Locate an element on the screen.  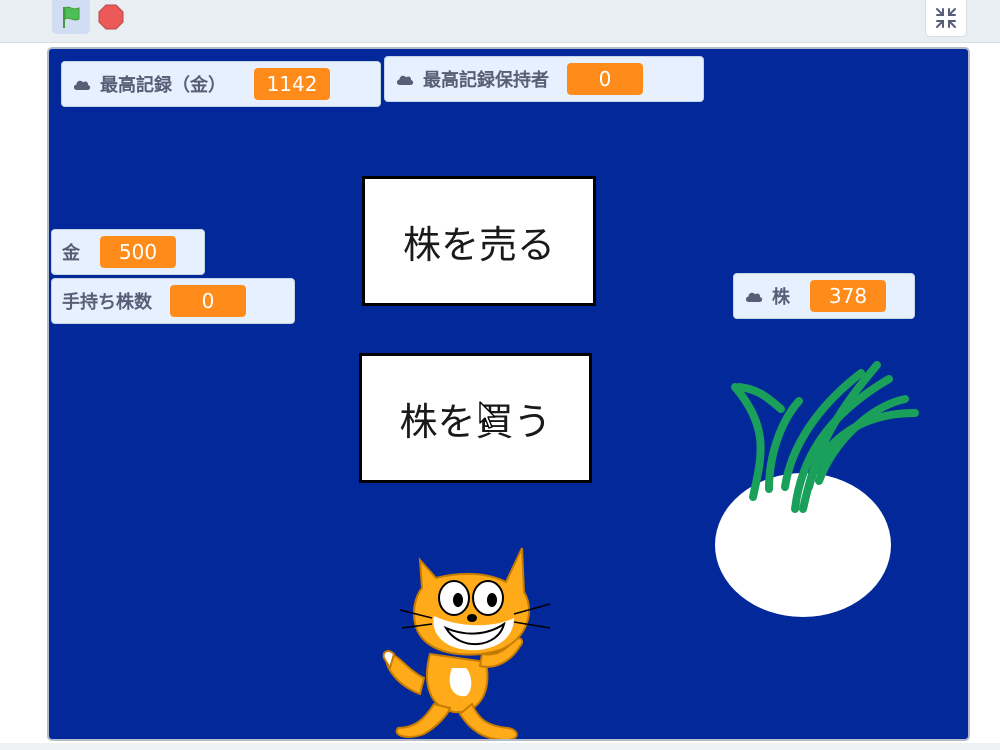
bottom-strip is located at coordinates (500, 746).